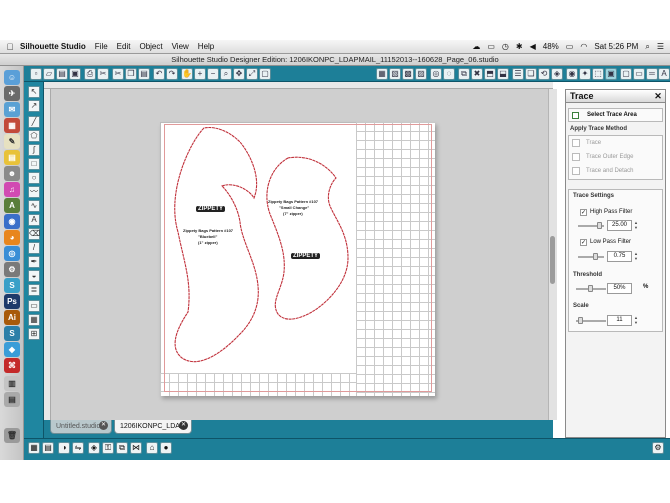  Describe the element at coordinates (614, 171) in the screenshot. I see `trace-and-detach-button: Trace and Detach` at that location.